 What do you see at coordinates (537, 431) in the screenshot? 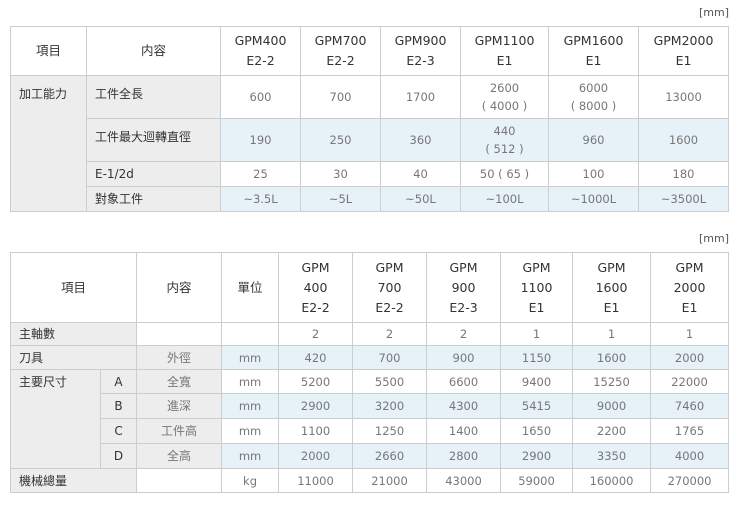
I see `value-cell: 1650` at bounding box center [537, 431].